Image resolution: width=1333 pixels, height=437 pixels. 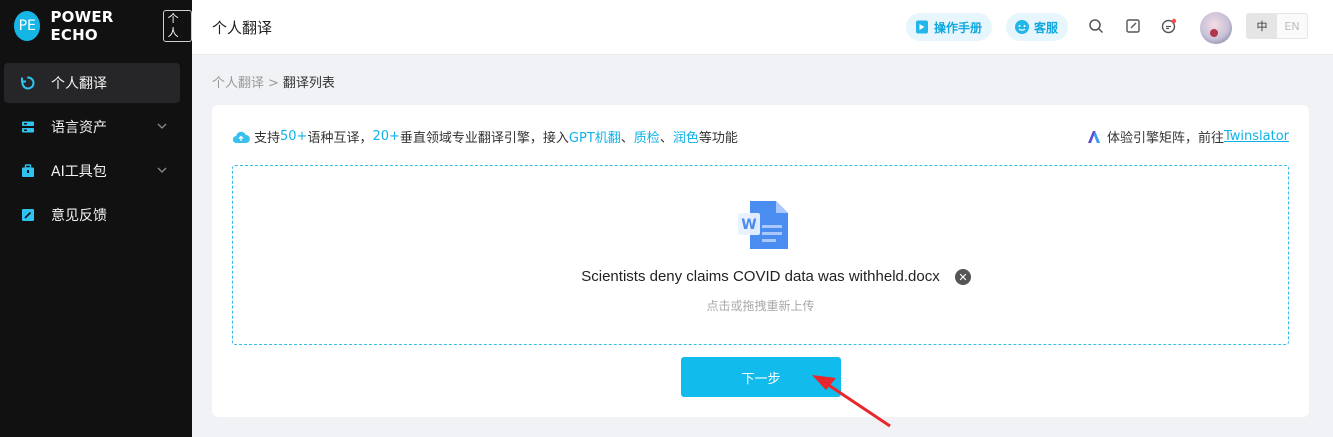 I want to click on sidebar-item-language-assets: 语言资产, so click(x=92, y=127).